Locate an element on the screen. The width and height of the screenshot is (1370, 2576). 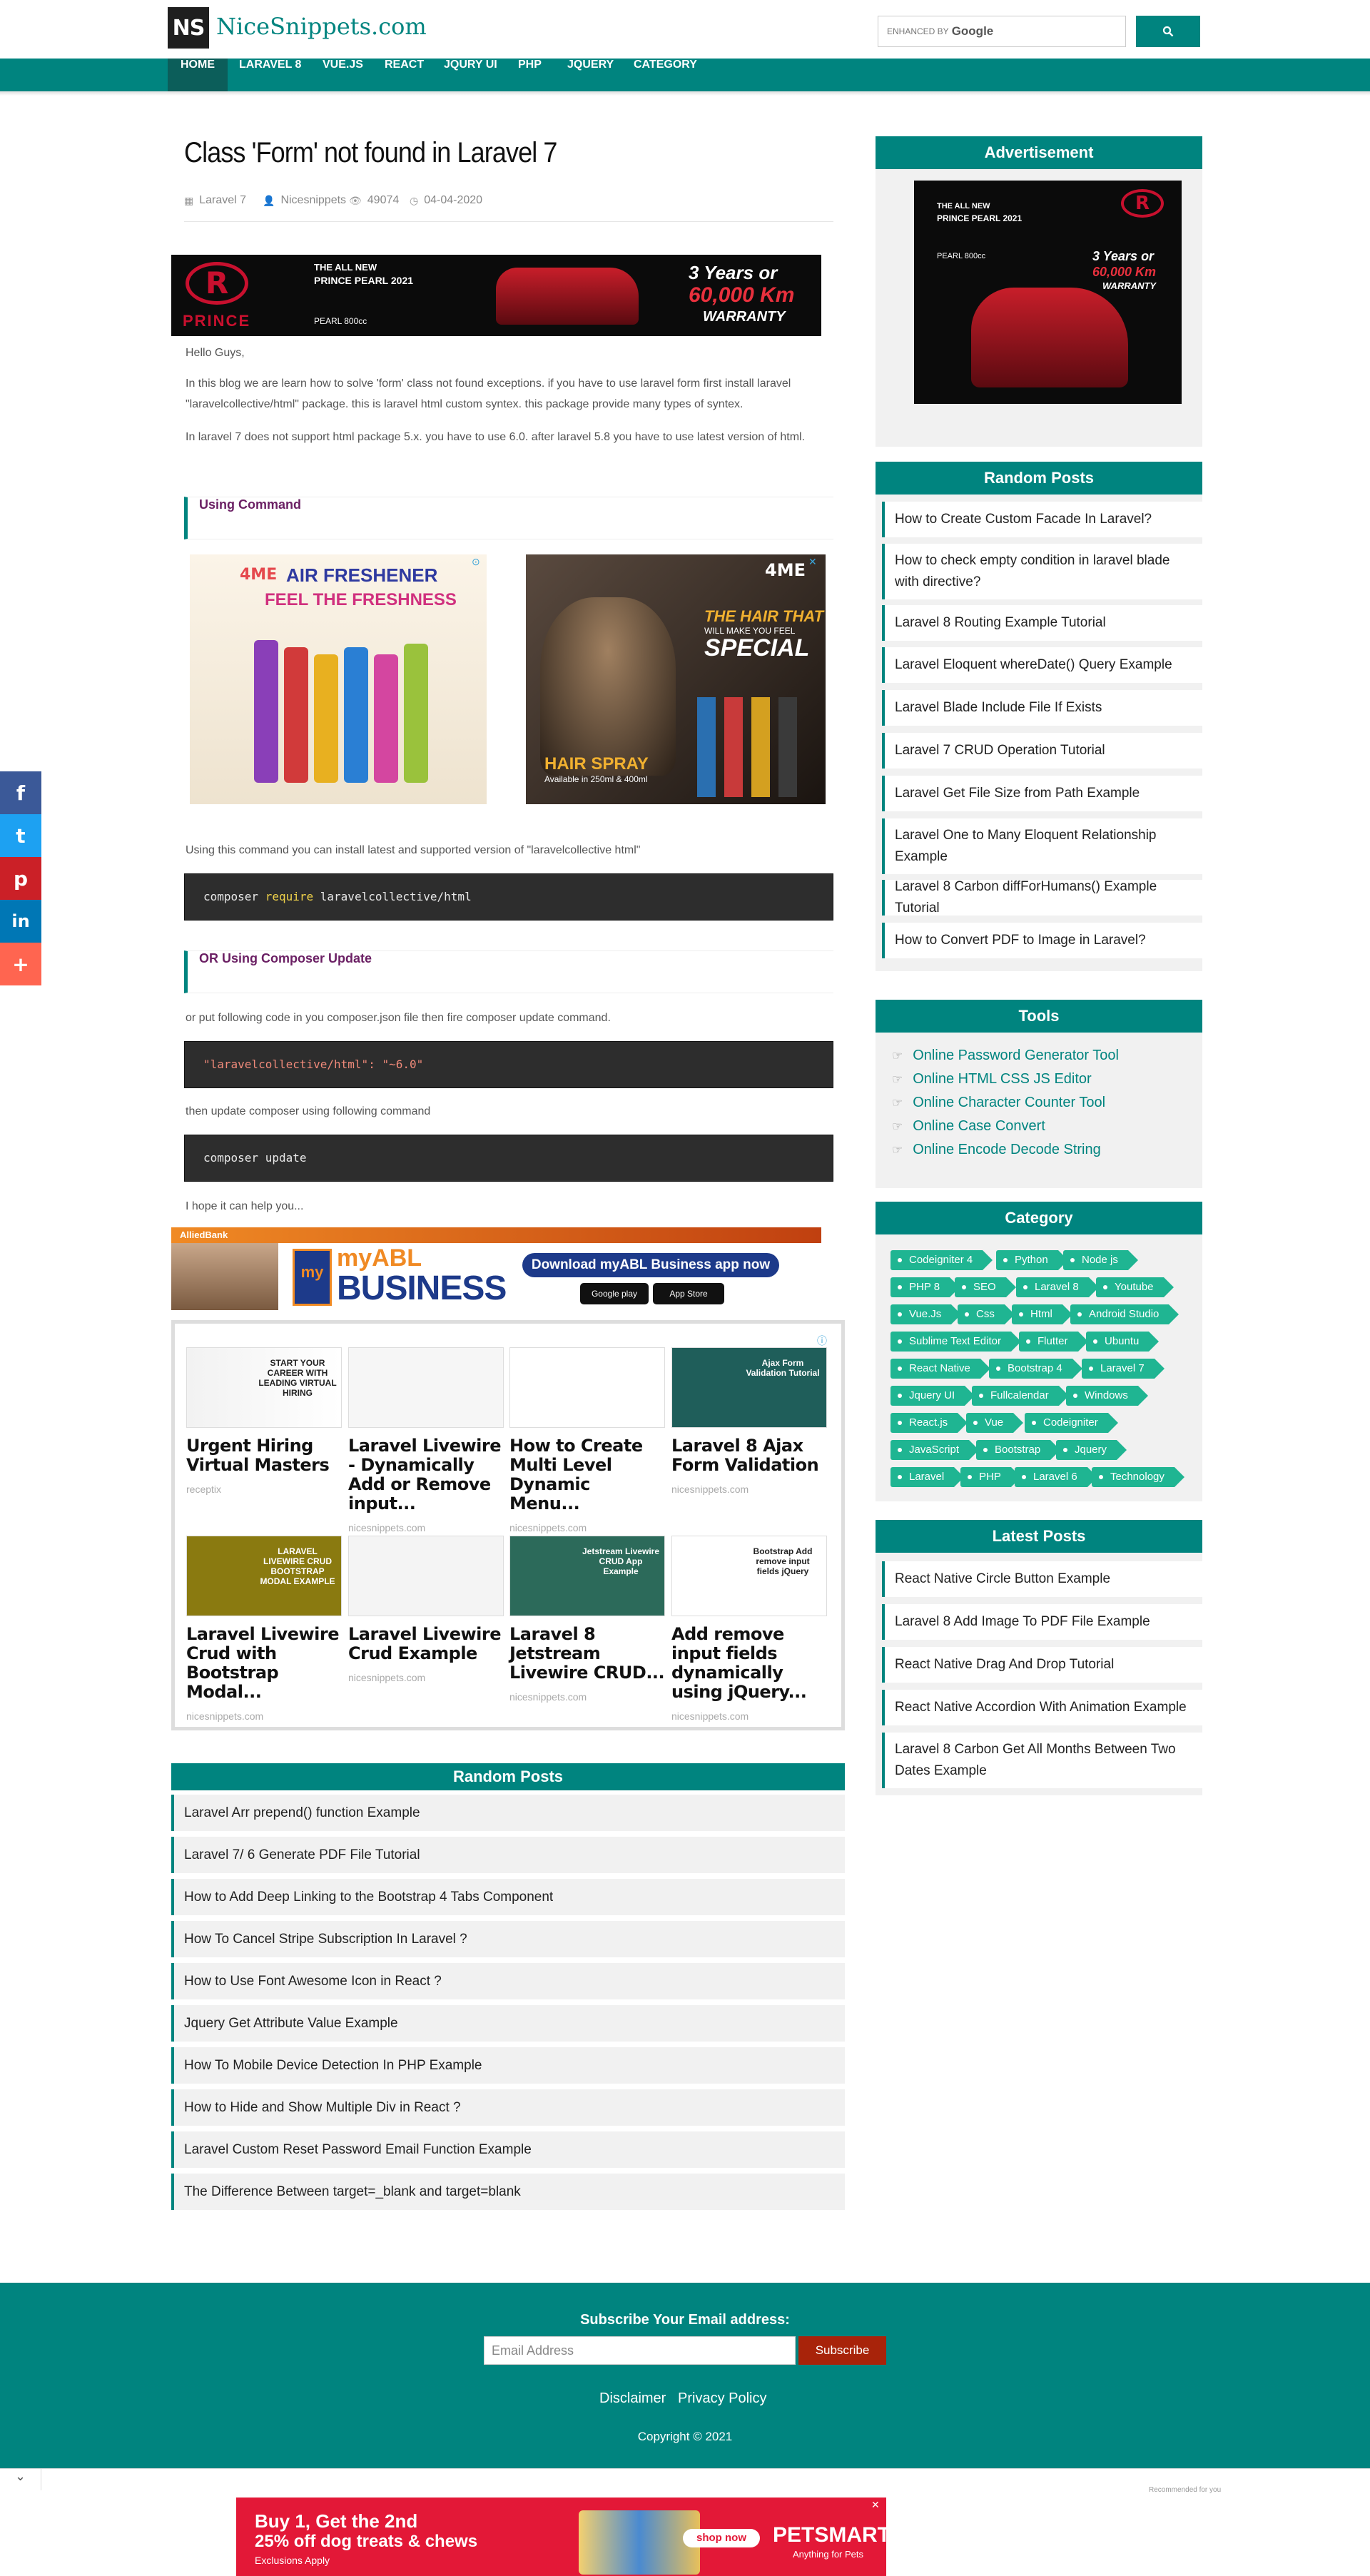
category-tag: Vue is located at coordinates (995, 1423).